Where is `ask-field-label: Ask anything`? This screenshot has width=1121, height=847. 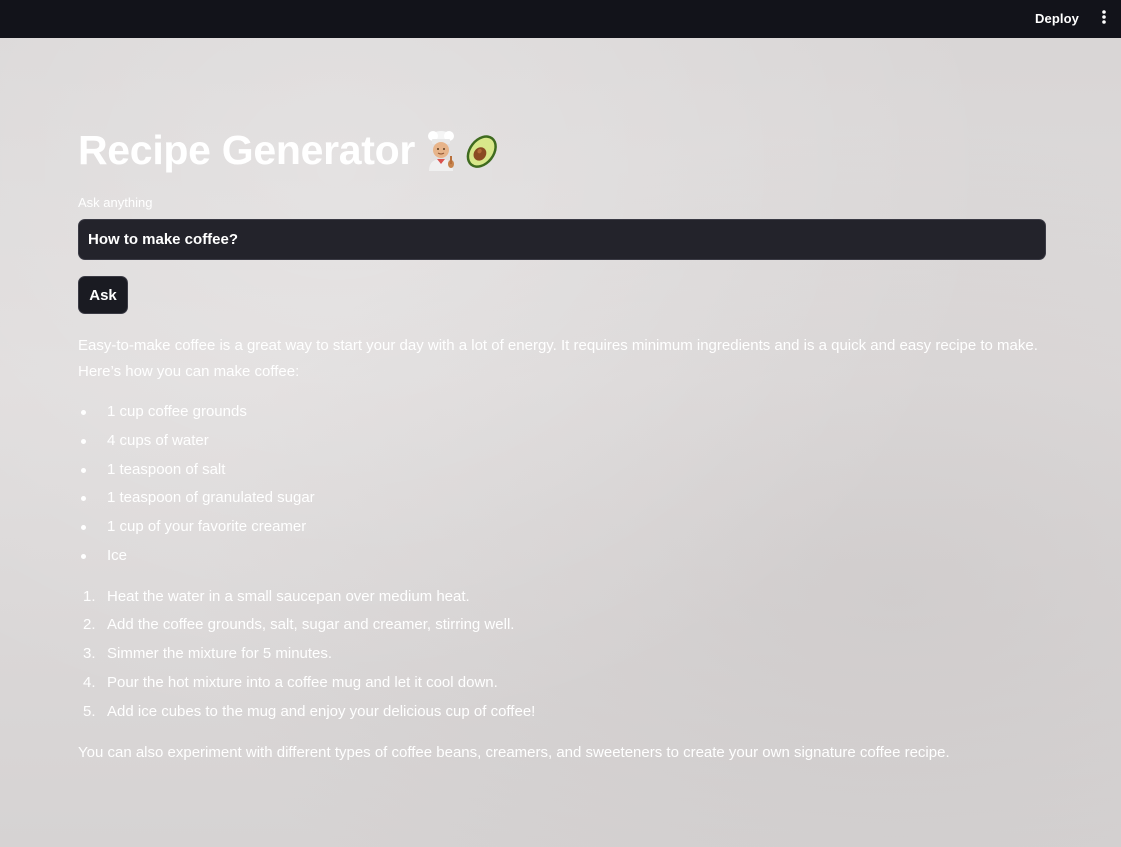 ask-field-label: Ask anything is located at coordinates (115, 202).